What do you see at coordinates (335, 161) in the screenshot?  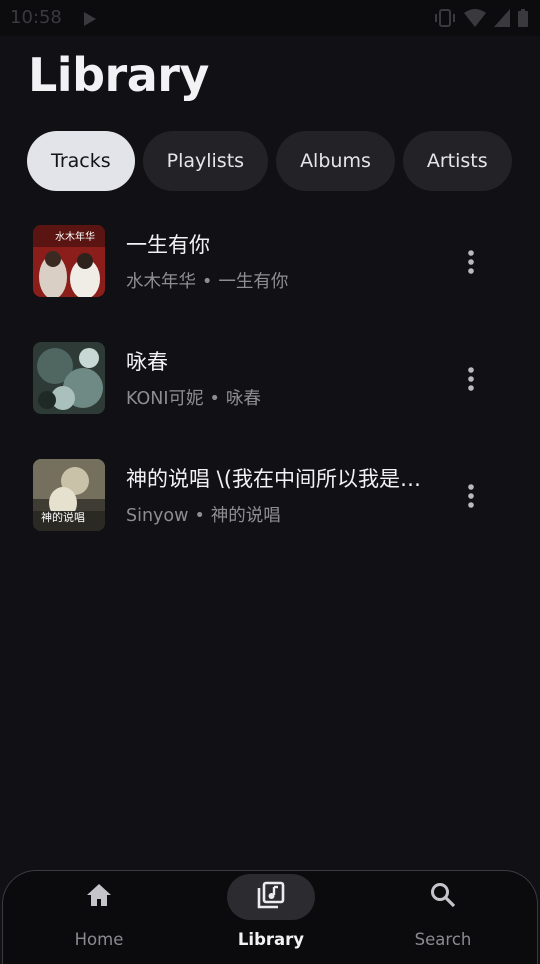 I see `chip-albums: Albums` at bounding box center [335, 161].